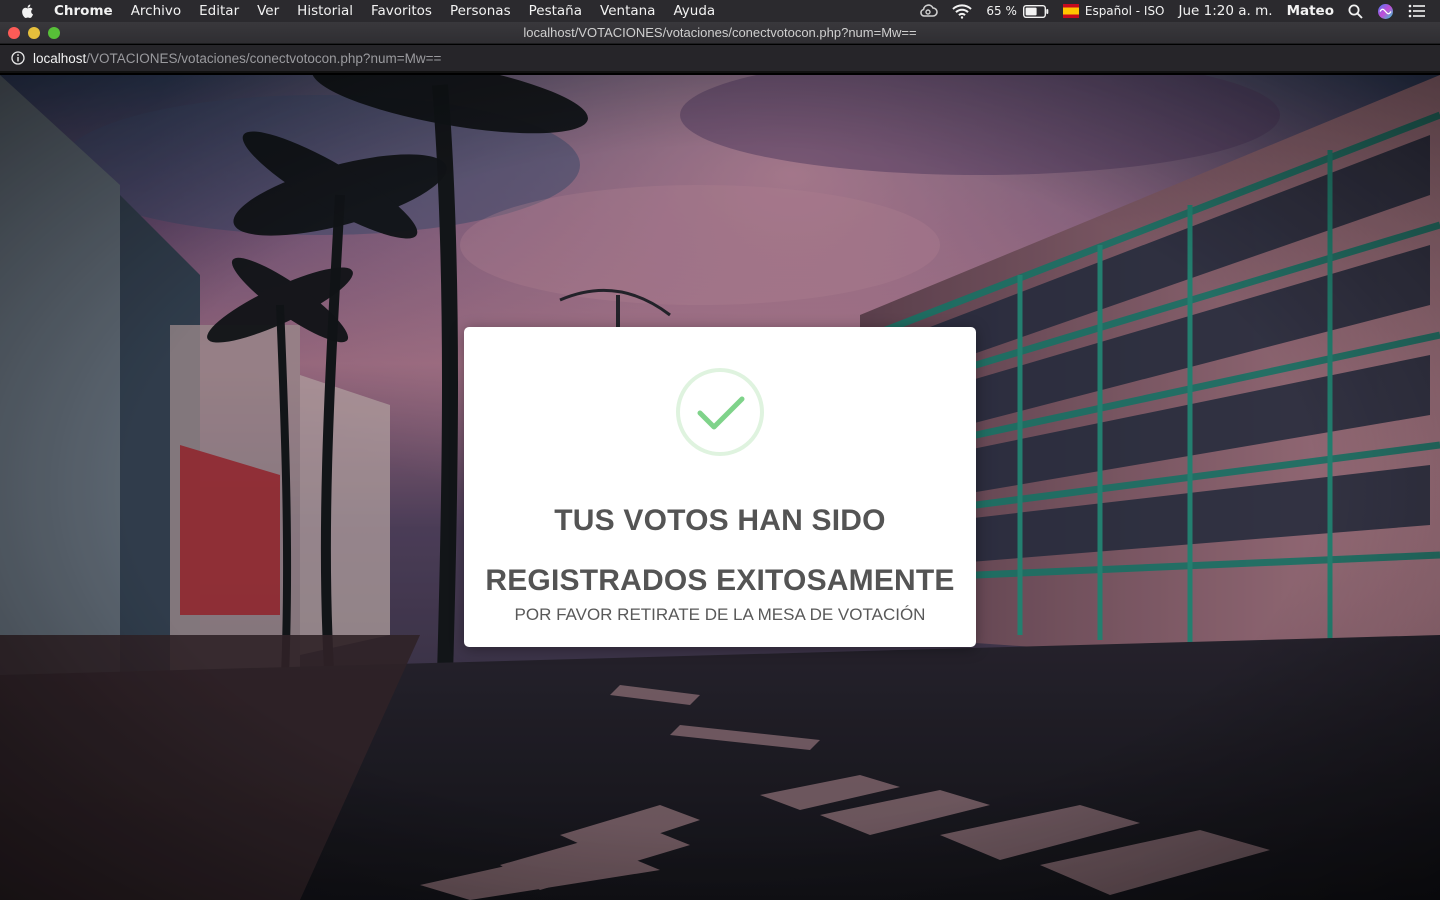  I want to click on menu-ver: Ver, so click(268, 11).